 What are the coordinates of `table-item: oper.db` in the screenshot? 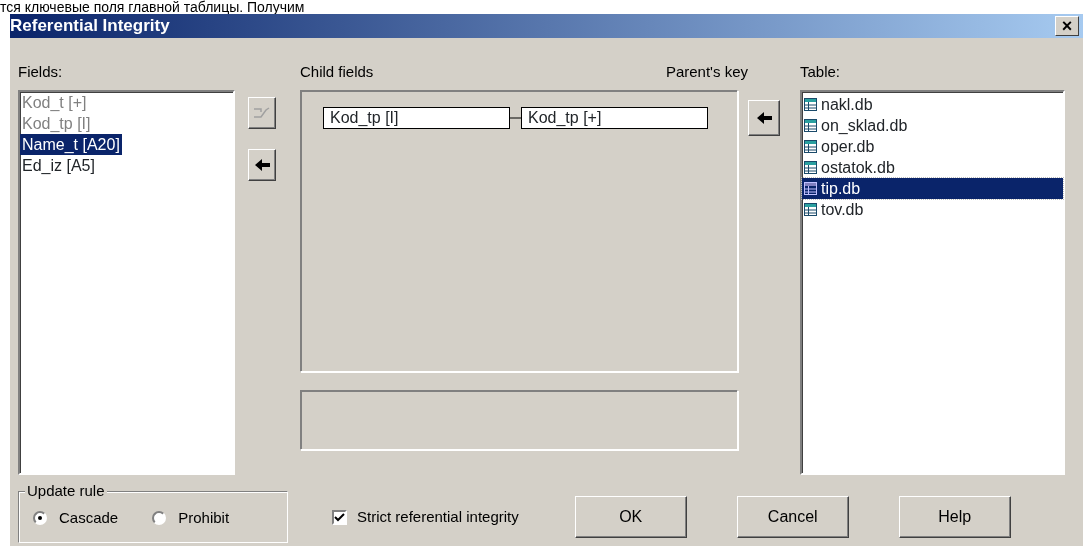 It's located at (848, 146).